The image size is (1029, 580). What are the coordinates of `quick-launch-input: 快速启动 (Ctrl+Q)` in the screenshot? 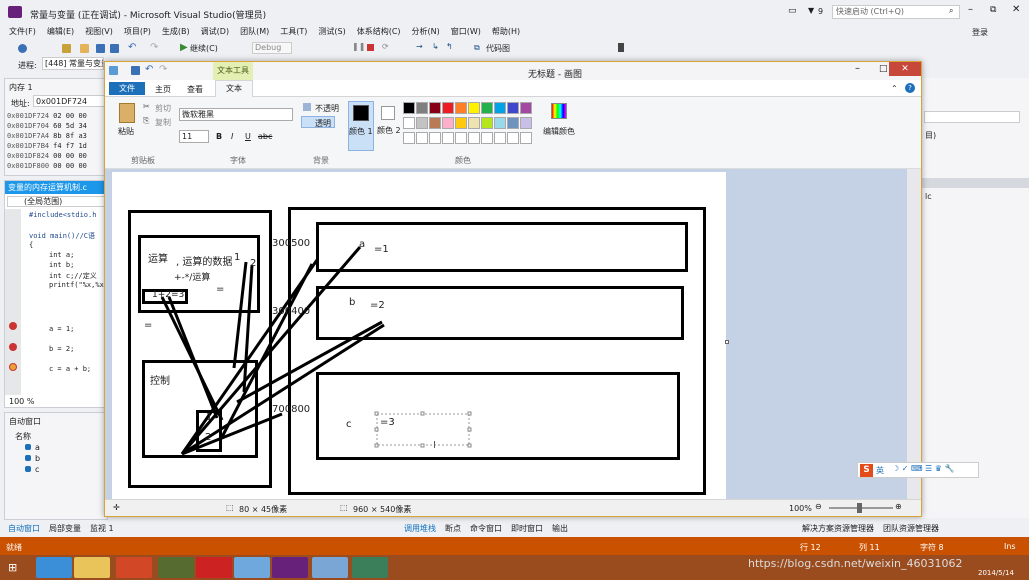 It's located at (896, 12).